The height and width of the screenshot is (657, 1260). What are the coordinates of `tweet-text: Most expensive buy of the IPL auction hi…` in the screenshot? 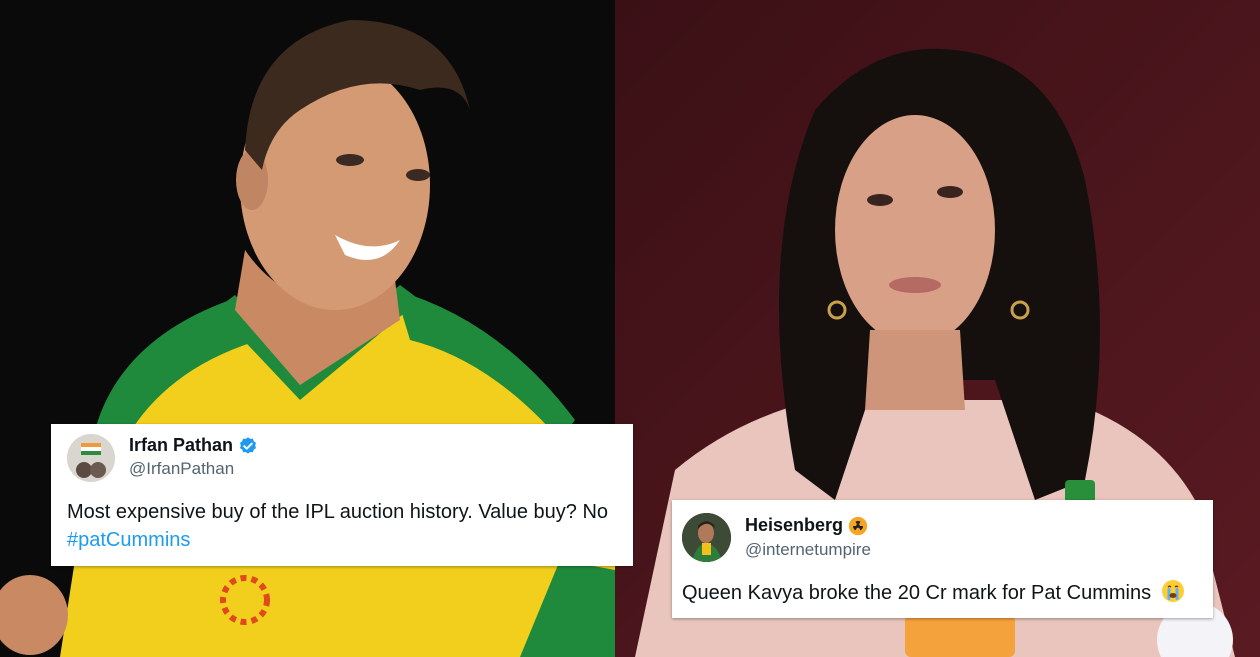 It's located at (337, 526).